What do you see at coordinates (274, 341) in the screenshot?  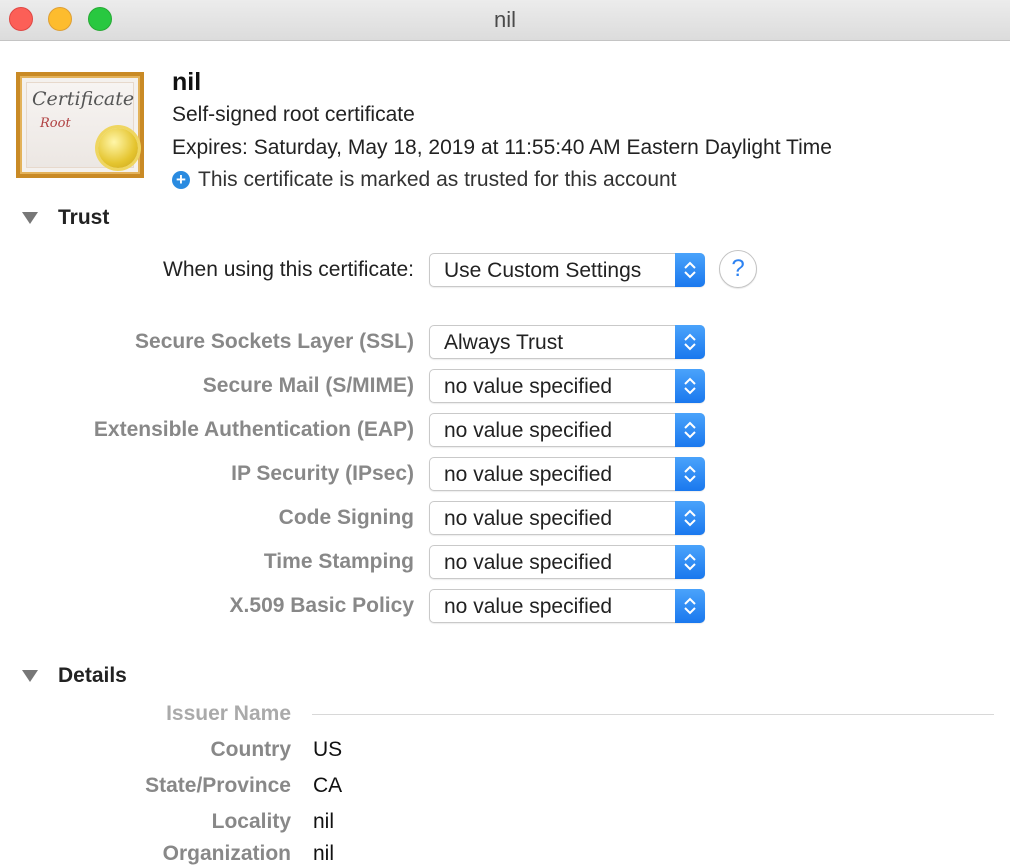 I see `policy-label-ssl: Secure Sockets Layer (SSL)` at bounding box center [274, 341].